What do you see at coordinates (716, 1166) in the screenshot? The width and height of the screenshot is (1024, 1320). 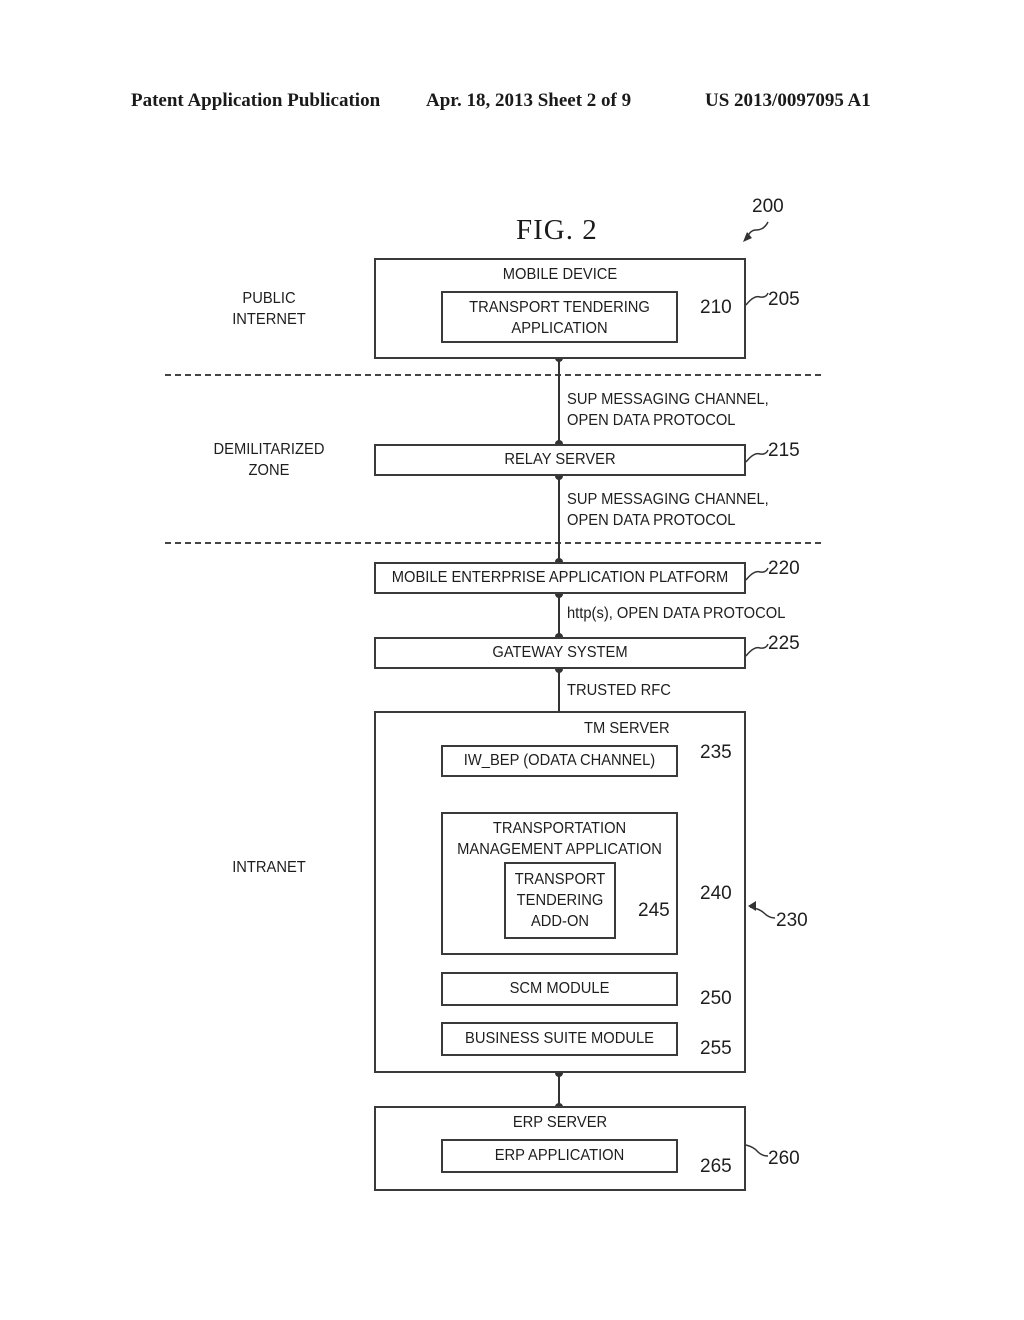 I see `ref-265: 265` at bounding box center [716, 1166].